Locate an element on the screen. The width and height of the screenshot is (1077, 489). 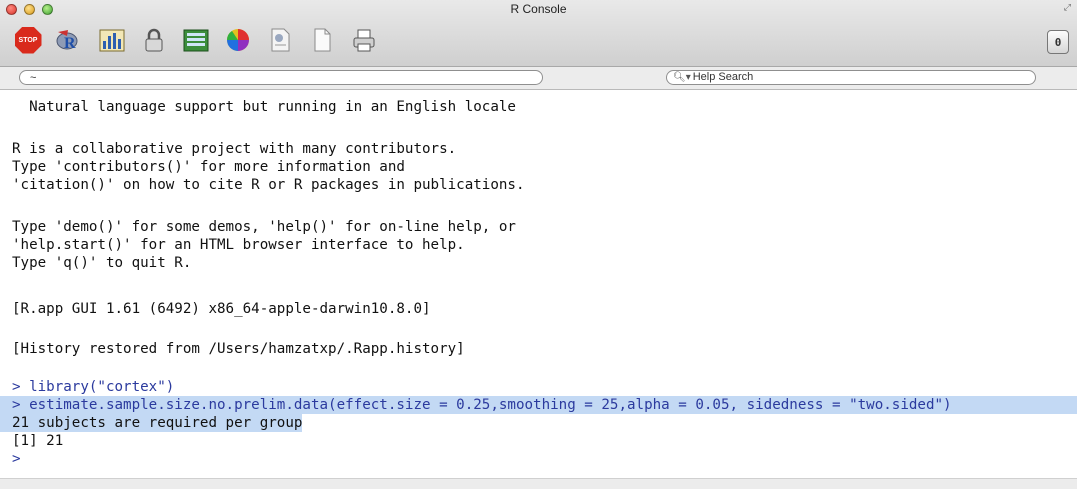
stop-icon: STOP is located at coordinates (28, 40).